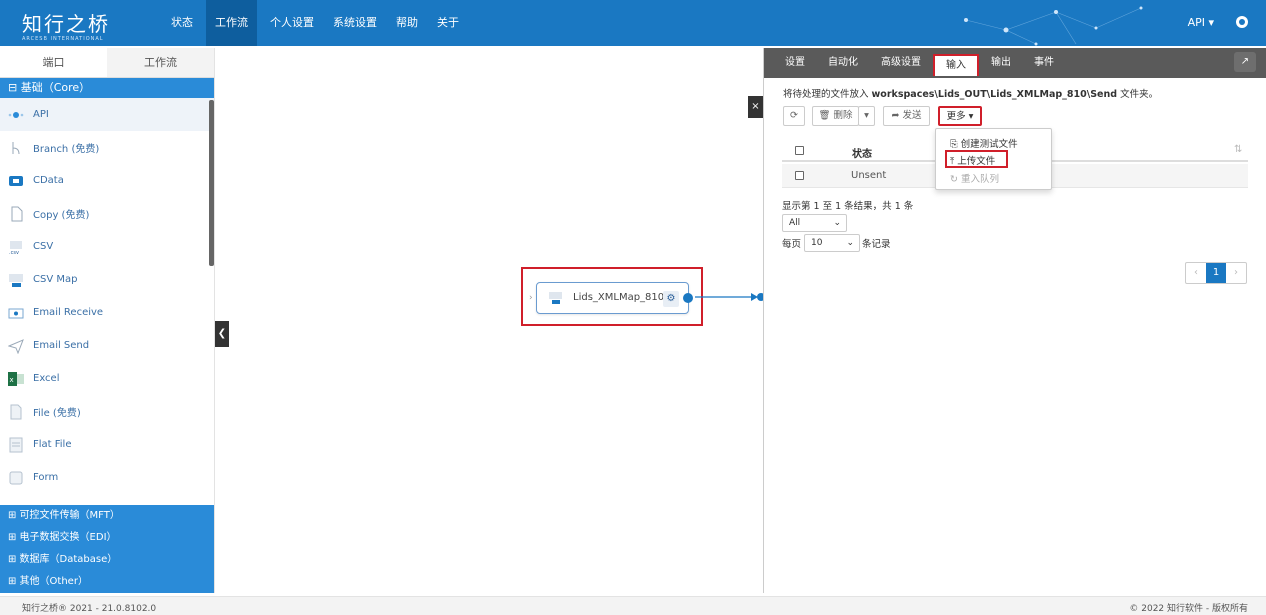 The image size is (1266, 615). Describe the element at coordinates (848, 206) in the screenshot. I see `page-info: 显示第 1 至 1 条结果，共 1 条` at that location.